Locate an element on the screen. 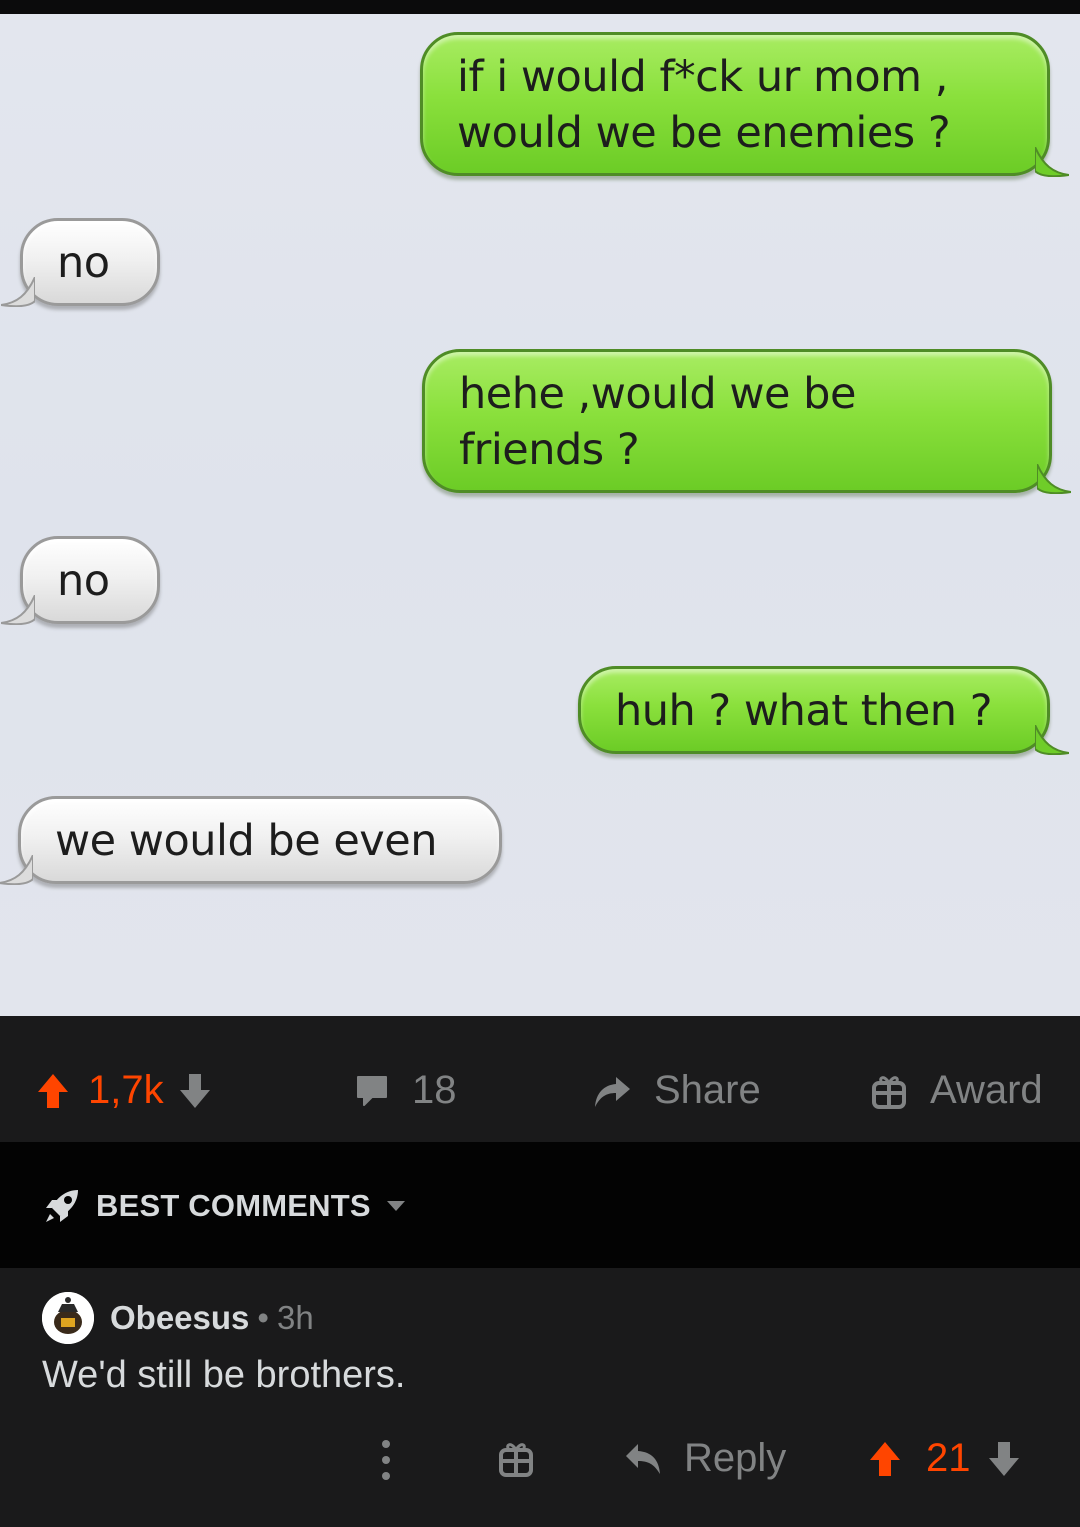 Image resolution: width=1080 pixels, height=1527 pixels. message-bubble-sent: hehe ,would we be friends ? is located at coordinates (746, 421).